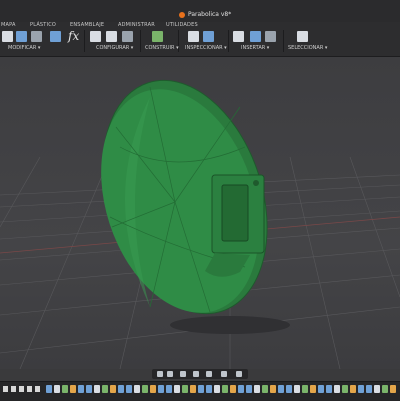 This screenshot has width=400, height=401. What do you see at coordinates (111, 36) in the screenshot?
I see `stock-icon` at bounding box center [111, 36].